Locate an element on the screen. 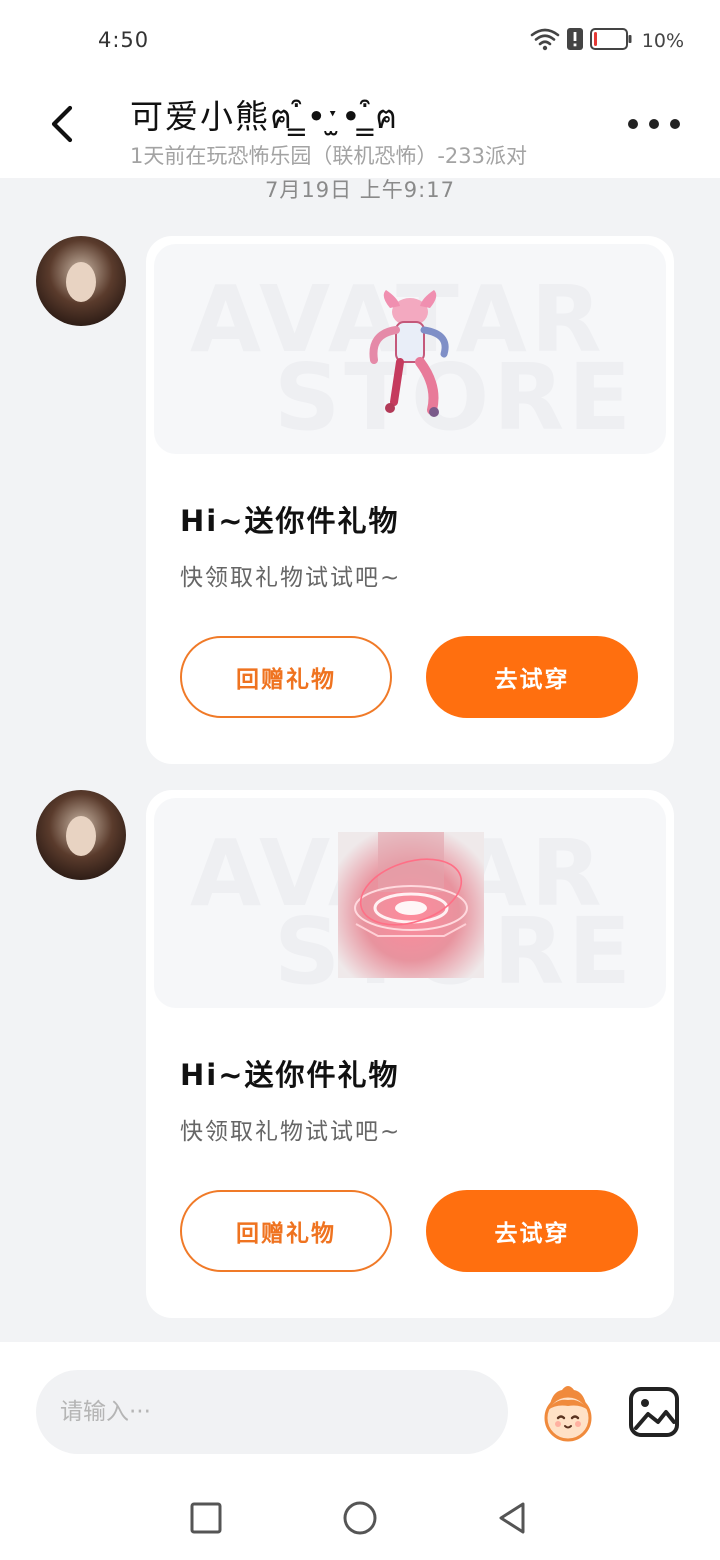 This screenshot has width=720, height=1560. chat-header: 可爱小熊ฅ ̳͒•ˑ̫• ̳͒ฅ 1天前在玩恐怖乐园（联机恐怖）-233派对 is located at coordinates (360, 131).